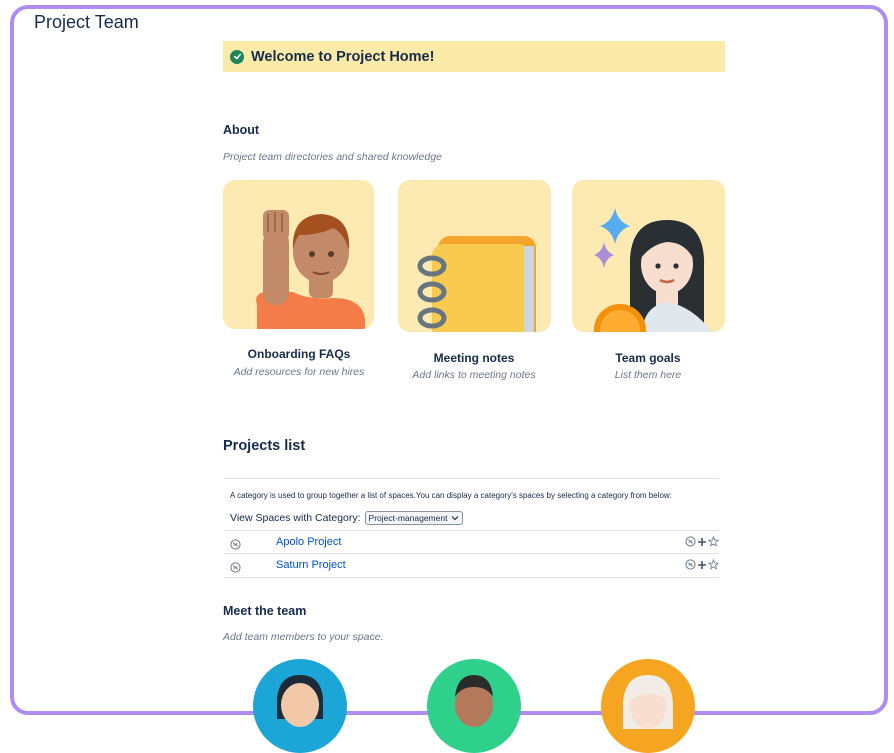 The height and width of the screenshot is (753, 894). I want to click on category-select: Project-management, so click(414, 518).